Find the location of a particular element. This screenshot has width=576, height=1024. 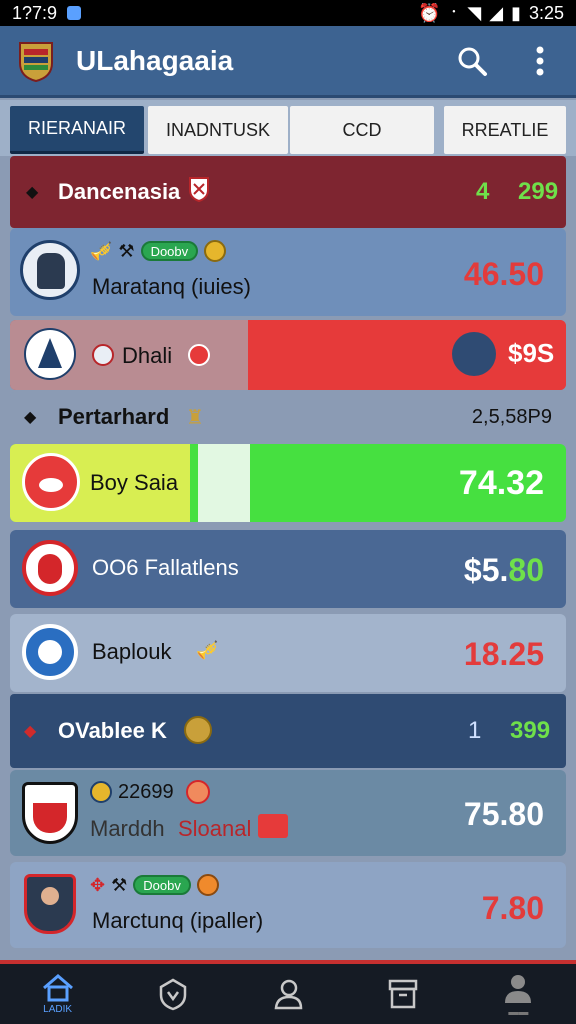

user-icon is located at coordinates (288, 994).